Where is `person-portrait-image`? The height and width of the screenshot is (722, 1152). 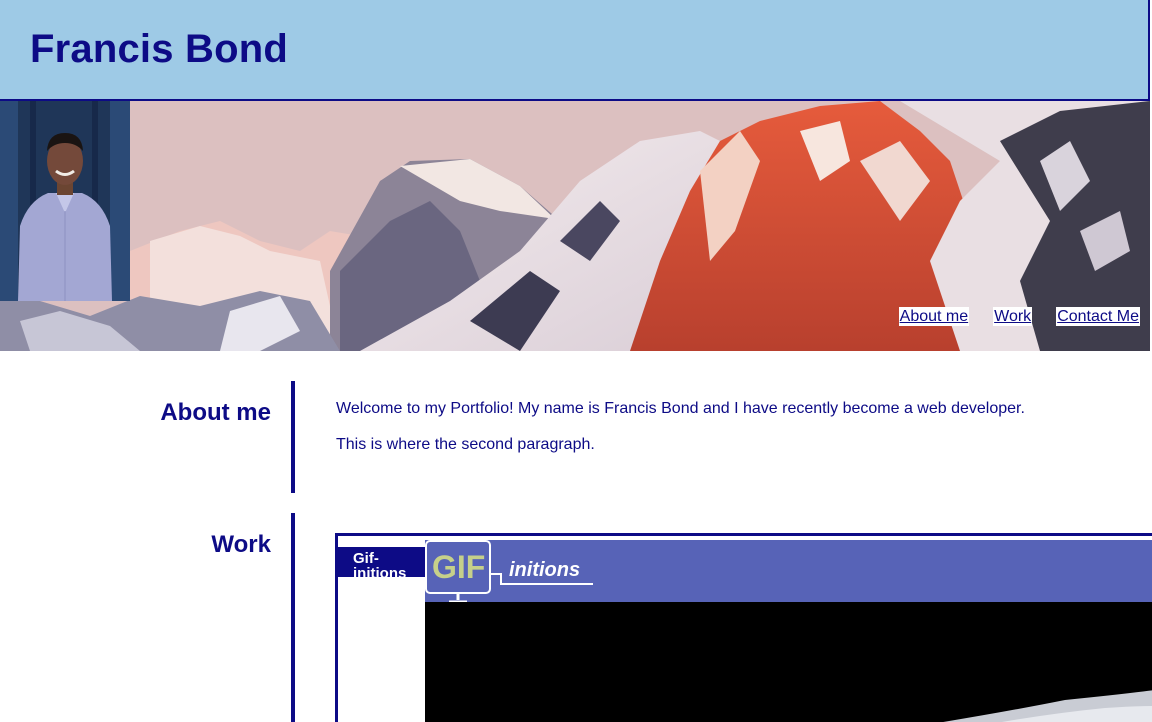
person-portrait-image is located at coordinates (65, 201).